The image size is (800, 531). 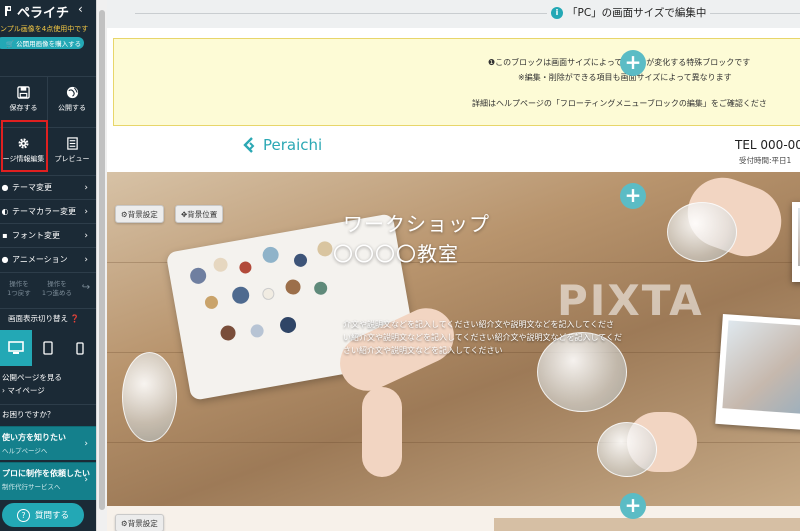 What do you see at coordinates (72, 99) in the screenshot?
I see `publish-button: 公開する` at bounding box center [72, 99].